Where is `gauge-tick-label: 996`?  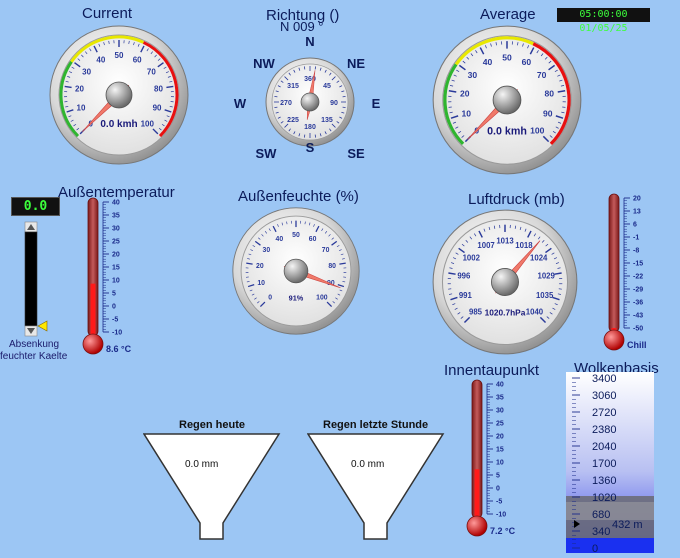
gauge-tick-label: 996 is located at coordinates (464, 276).